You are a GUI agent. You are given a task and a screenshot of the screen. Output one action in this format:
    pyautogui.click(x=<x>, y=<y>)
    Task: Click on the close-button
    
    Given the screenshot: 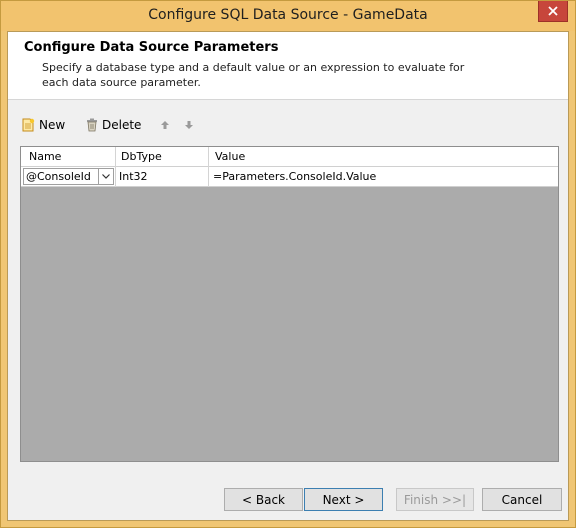 What is the action you would take?
    pyautogui.click(x=553, y=11)
    